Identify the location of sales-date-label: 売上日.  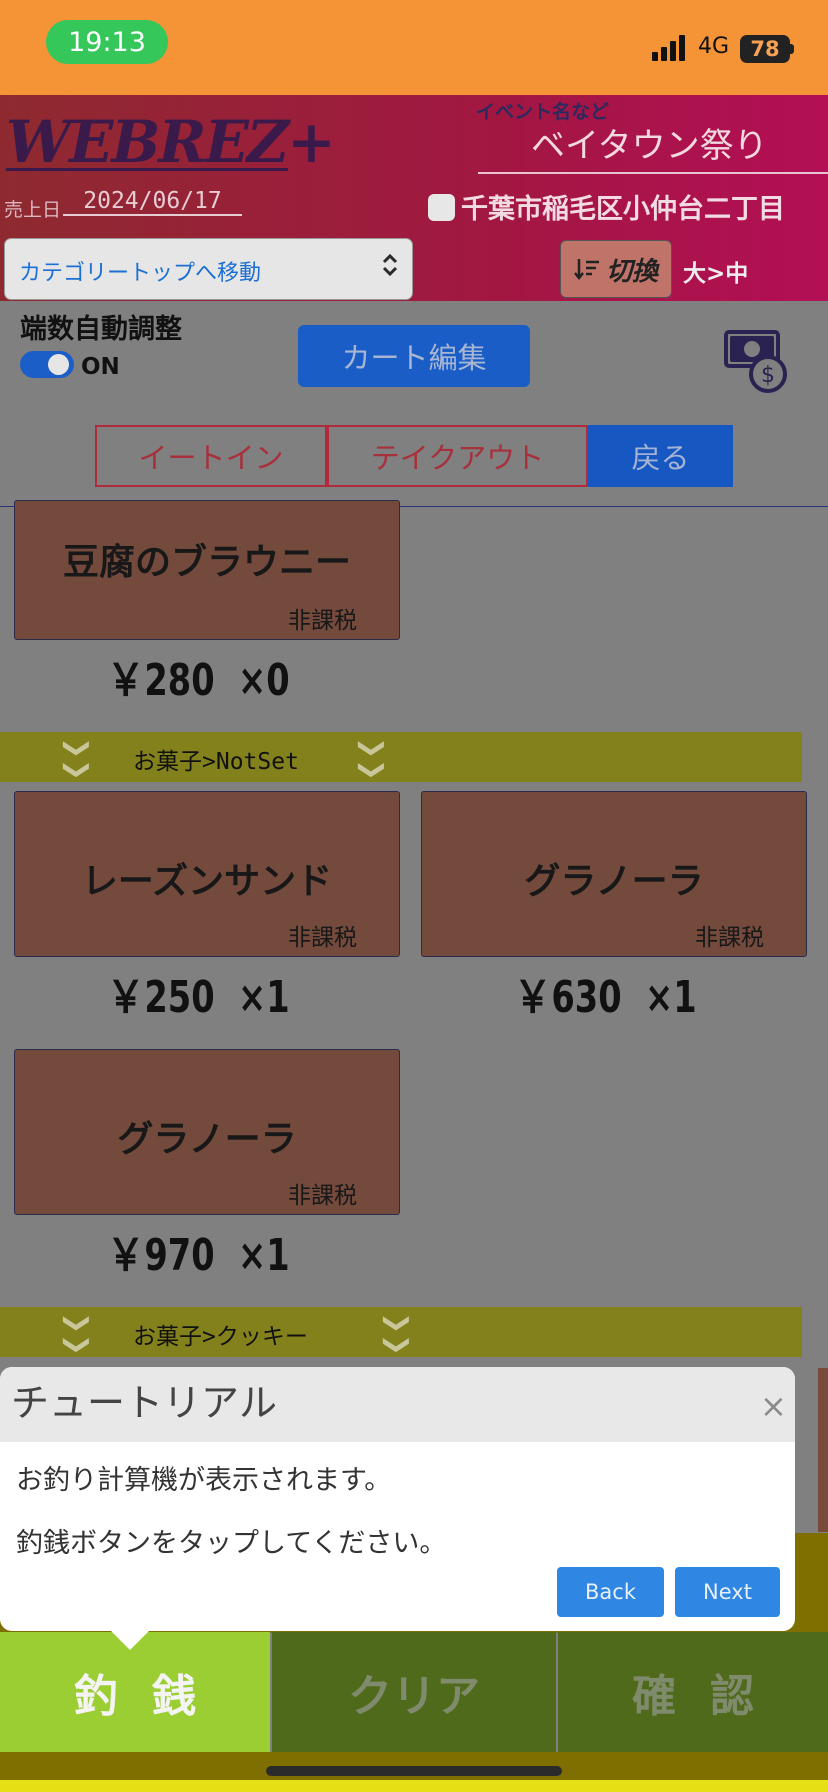
(33, 210).